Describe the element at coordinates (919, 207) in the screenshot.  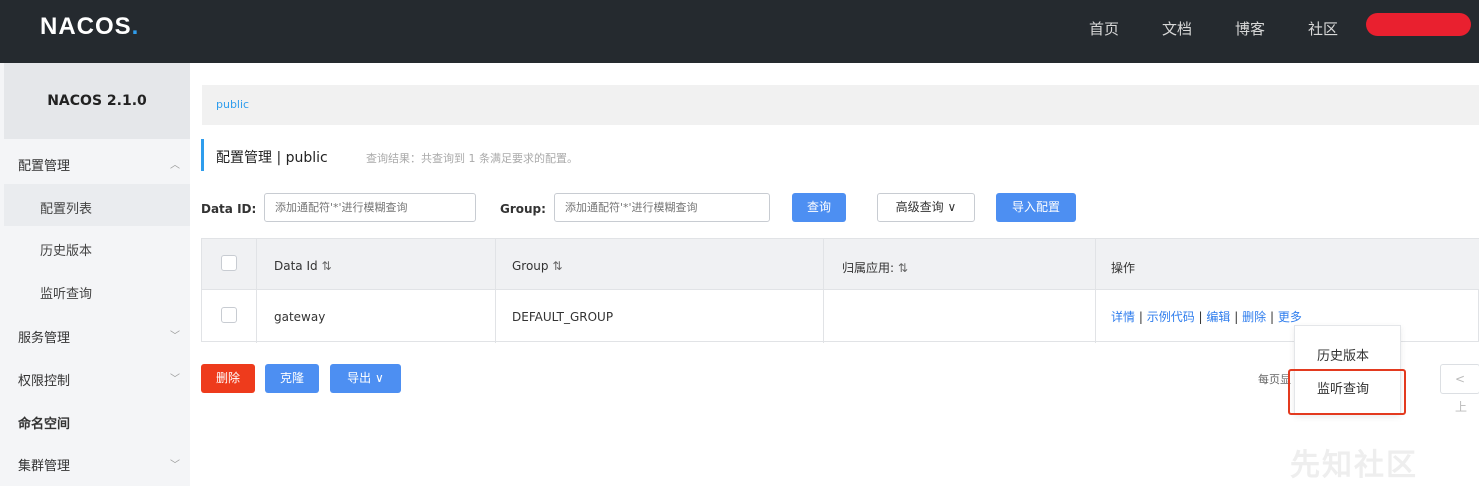
I see `advanced-query-label: 高级查询` at that location.